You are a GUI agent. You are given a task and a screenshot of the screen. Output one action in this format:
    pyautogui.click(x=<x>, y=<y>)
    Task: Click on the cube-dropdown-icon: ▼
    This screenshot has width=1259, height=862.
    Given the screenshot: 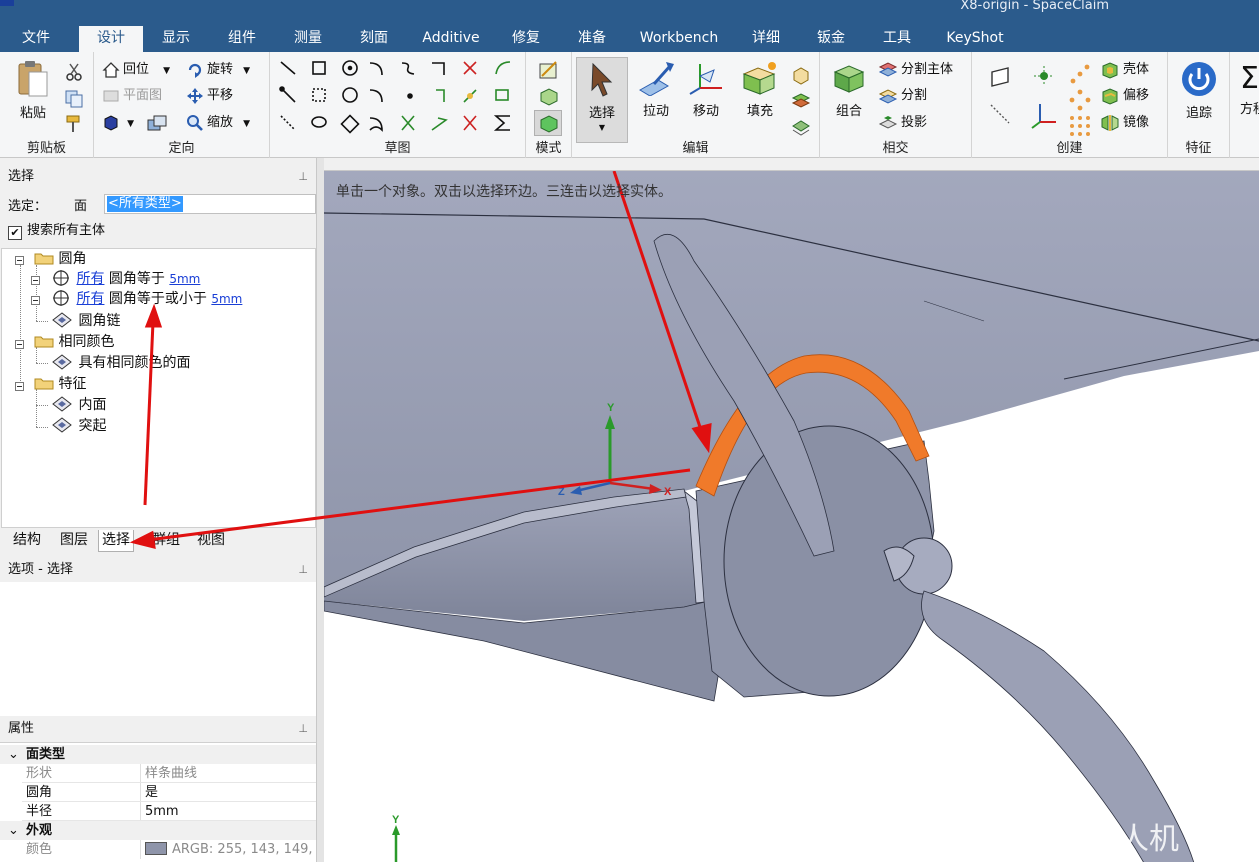 What is the action you would take?
    pyautogui.click(x=130, y=124)
    